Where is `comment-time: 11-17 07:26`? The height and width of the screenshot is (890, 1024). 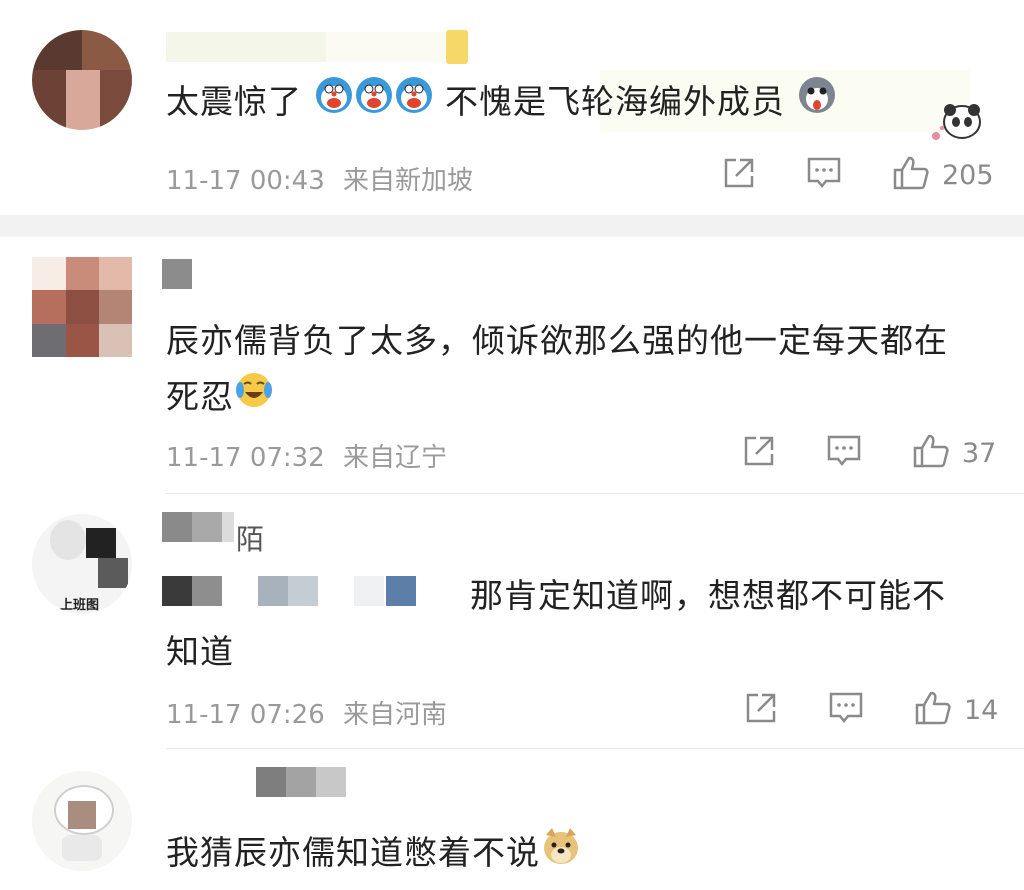
comment-time: 11-17 07:26 is located at coordinates (245, 715).